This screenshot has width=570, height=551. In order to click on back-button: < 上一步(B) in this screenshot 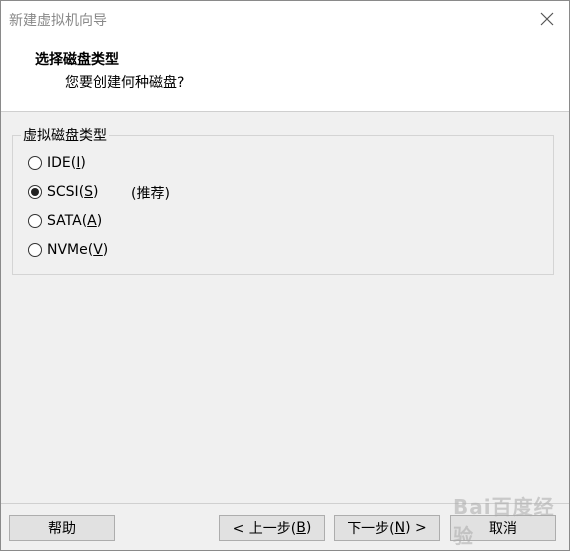, I will do `click(272, 528)`.